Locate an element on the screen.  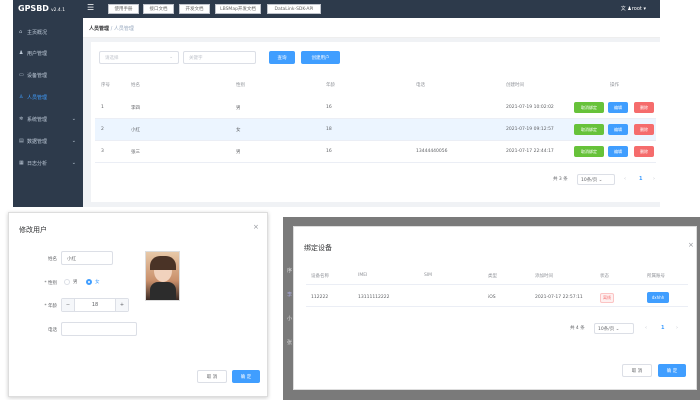
pager-total: 共 3 条 is located at coordinates (560, 179).